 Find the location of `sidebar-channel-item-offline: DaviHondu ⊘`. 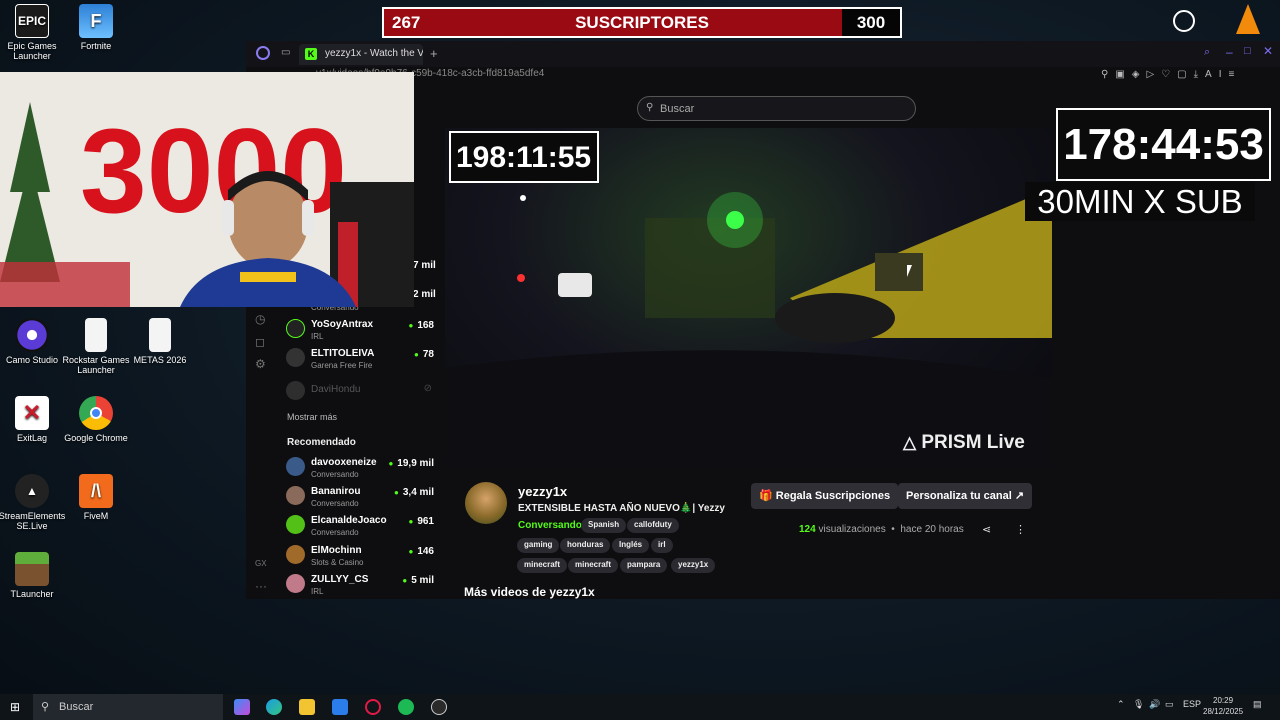

sidebar-channel-item-offline: DaviHondu ⊘ is located at coordinates (361, 391).